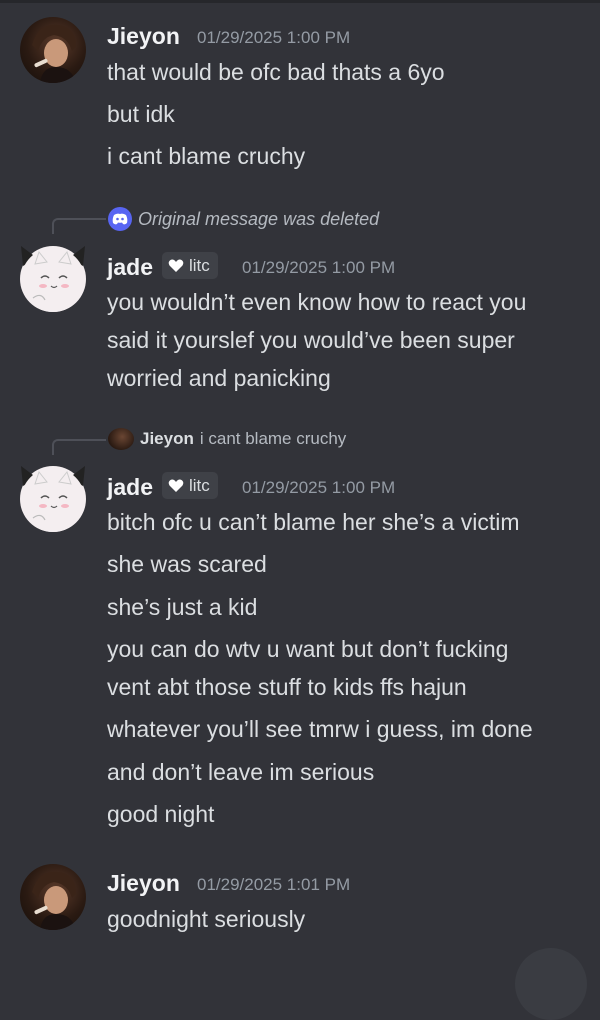  Describe the element at coordinates (287, 687) in the screenshot. I see `message-line: vent abt those stuff to kids ffs hajun` at that location.